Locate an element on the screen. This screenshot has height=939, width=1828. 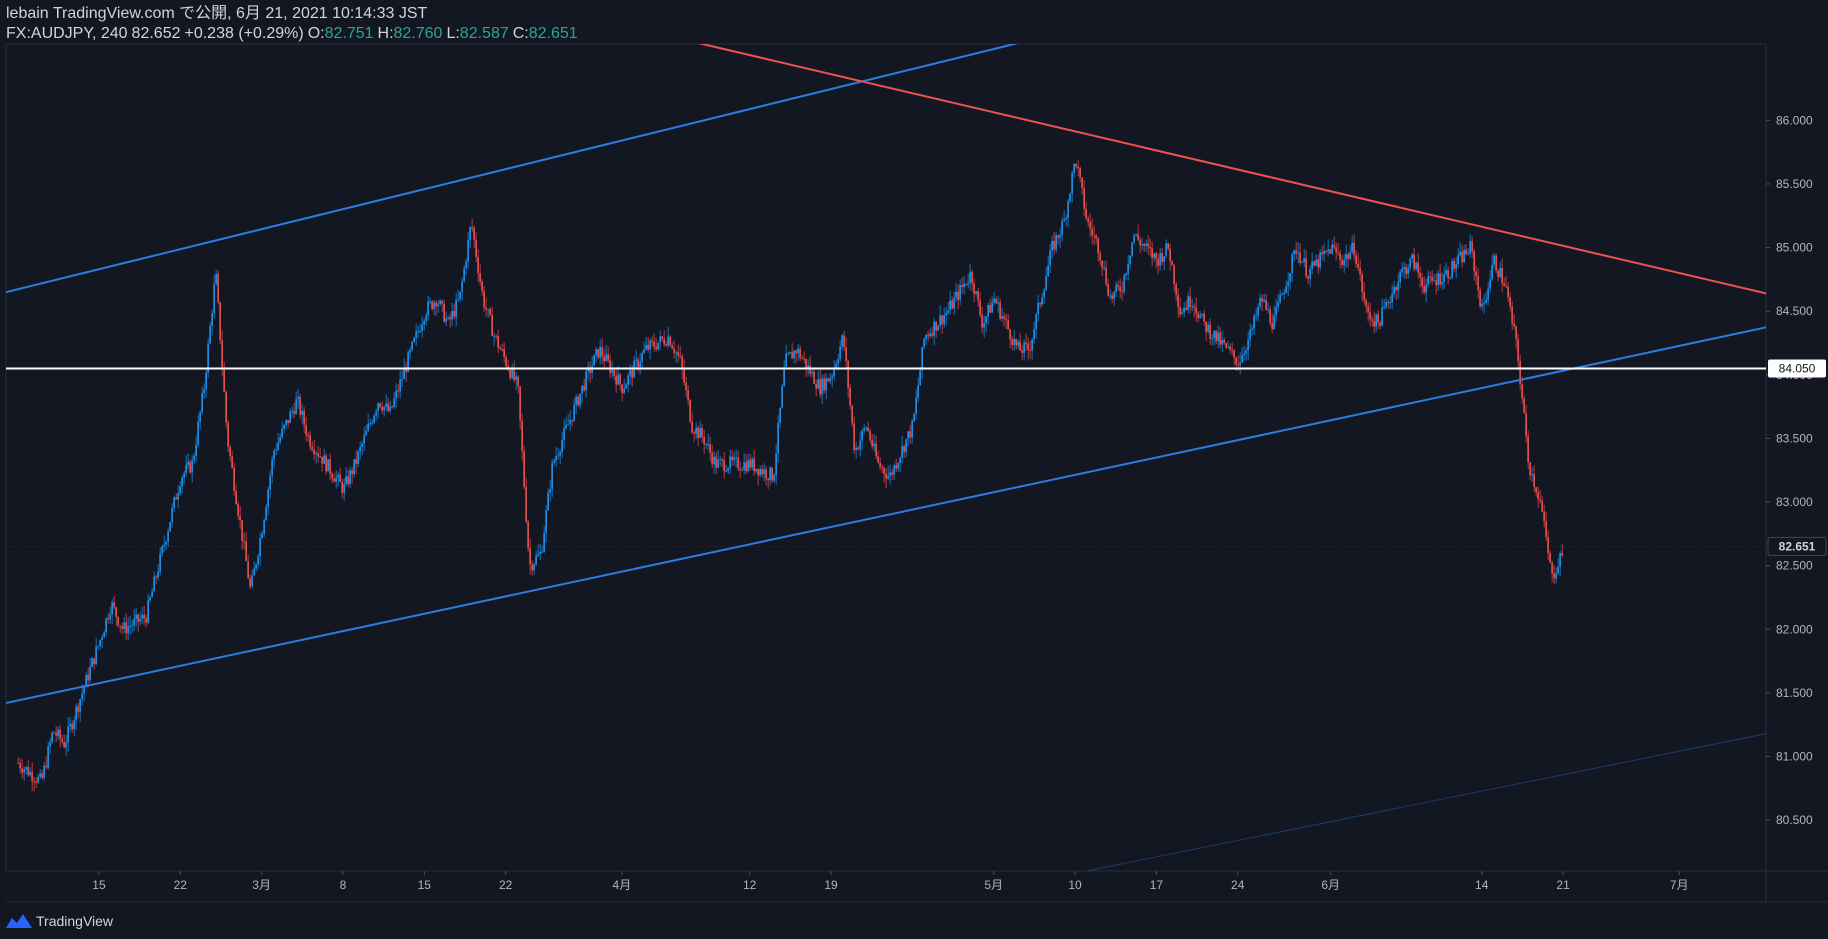
price-tick-label: 82.000 is located at coordinates (1794, 629).